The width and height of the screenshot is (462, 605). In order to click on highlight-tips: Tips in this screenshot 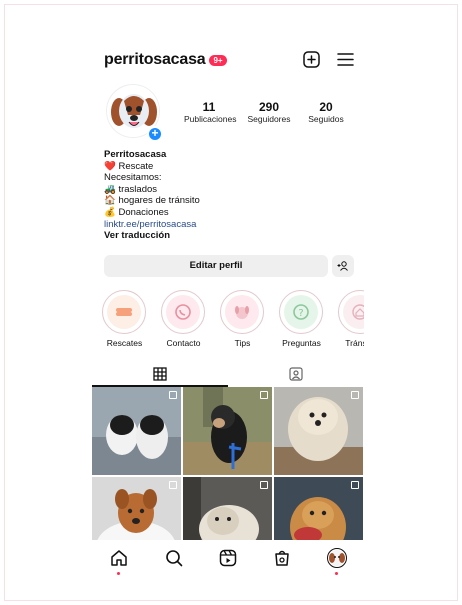, I will do `click(242, 321)`.